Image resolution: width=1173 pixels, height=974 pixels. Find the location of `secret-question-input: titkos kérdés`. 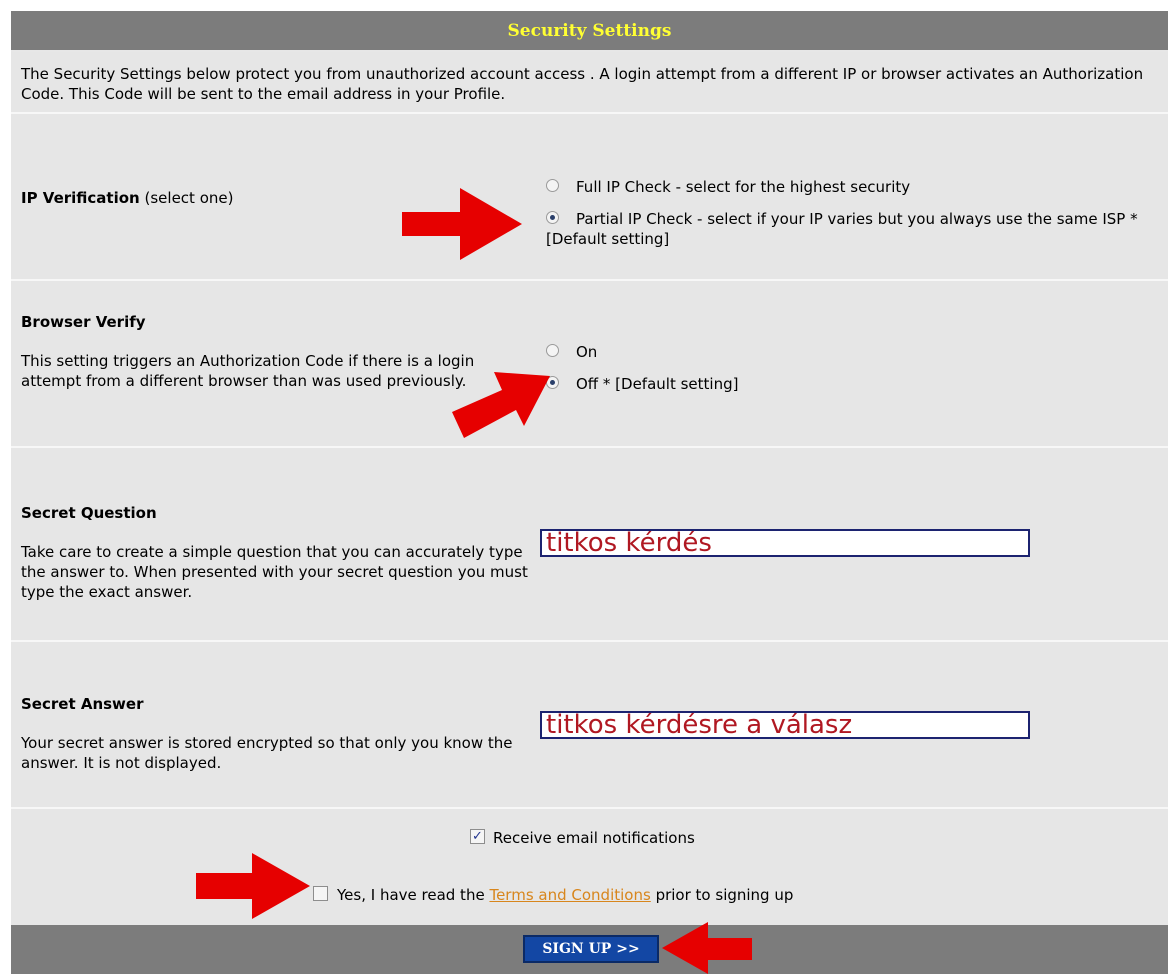

secret-question-input: titkos kérdés is located at coordinates (785, 543).